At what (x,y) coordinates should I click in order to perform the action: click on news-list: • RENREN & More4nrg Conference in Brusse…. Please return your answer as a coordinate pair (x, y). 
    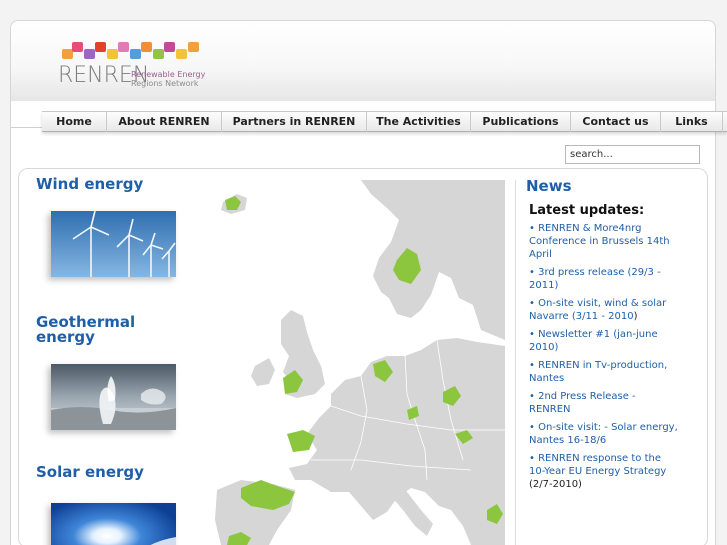
    Looking at the image, I should click on (604, 359).